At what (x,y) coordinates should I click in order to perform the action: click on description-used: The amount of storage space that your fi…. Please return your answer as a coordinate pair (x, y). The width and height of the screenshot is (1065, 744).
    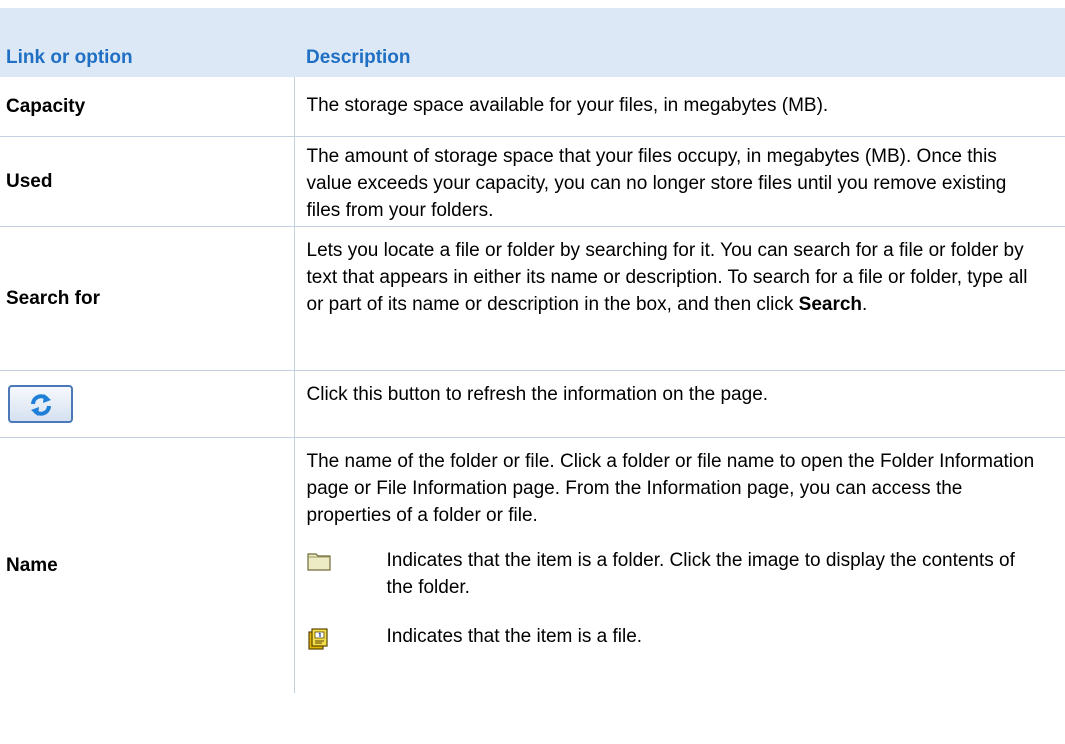
    Looking at the image, I should click on (679, 181).